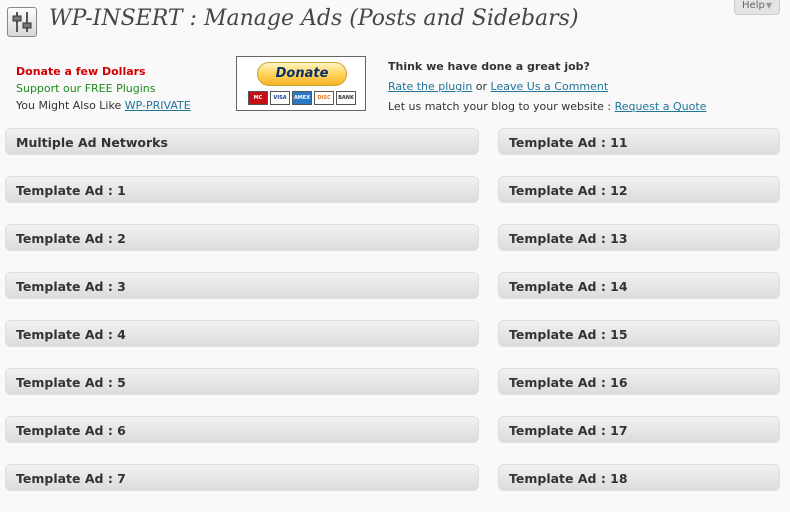 This screenshot has width=790, height=512. Describe the element at coordinates (639, 285) in the screenshot. I see `ad-box-template-14: Template Ad : 14` at that location.